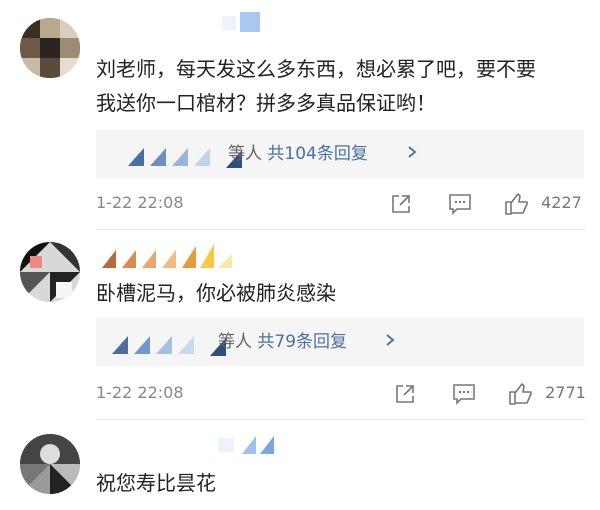  I want to click on comment-text: 卧槽泥马，你必被肺炎感染, so click(216, 293).